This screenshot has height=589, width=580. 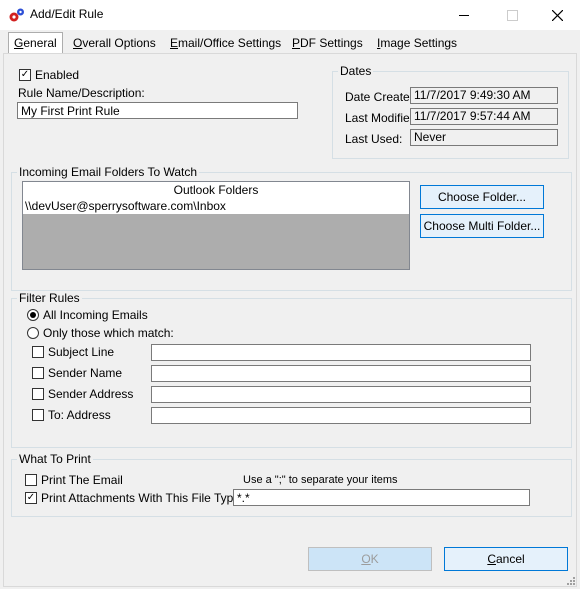 What do you see at coordinates (79, 415) in the screenshot?
I see `to-address-label: To: Address` at bounding box center [79, 415].